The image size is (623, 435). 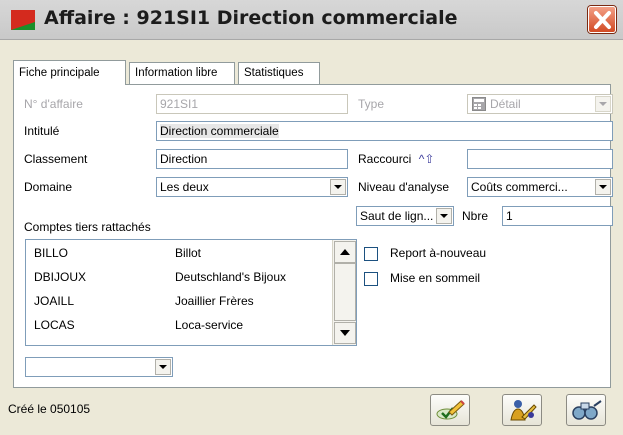 I want to click on person-icon, so click(x=523, y=410).